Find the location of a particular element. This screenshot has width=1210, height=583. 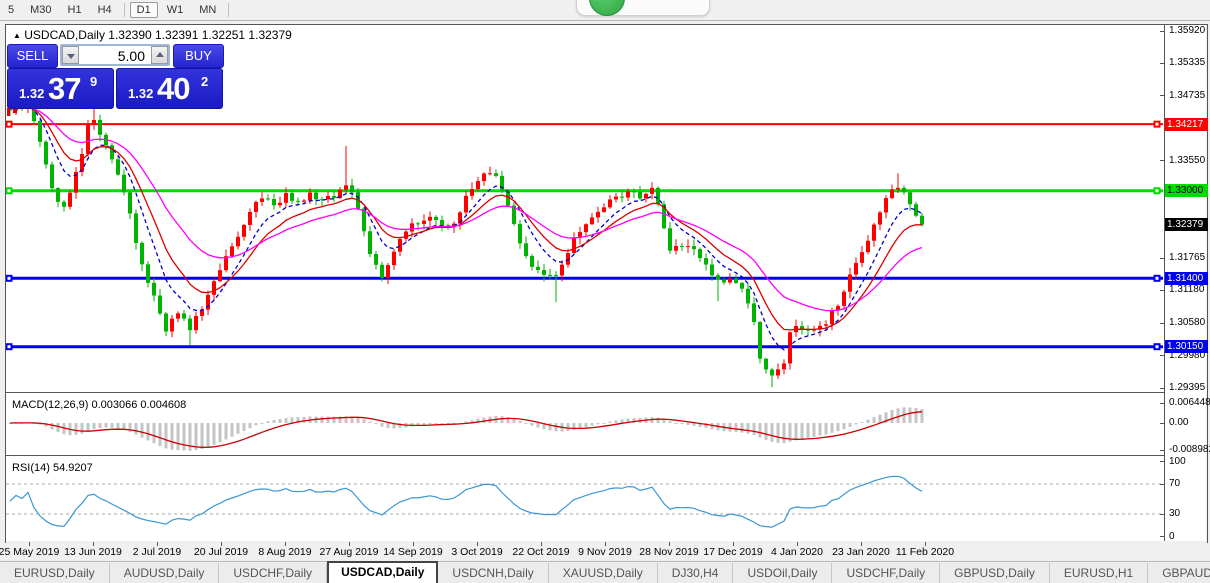

volume-stepper is located at coordinates (115, 55).